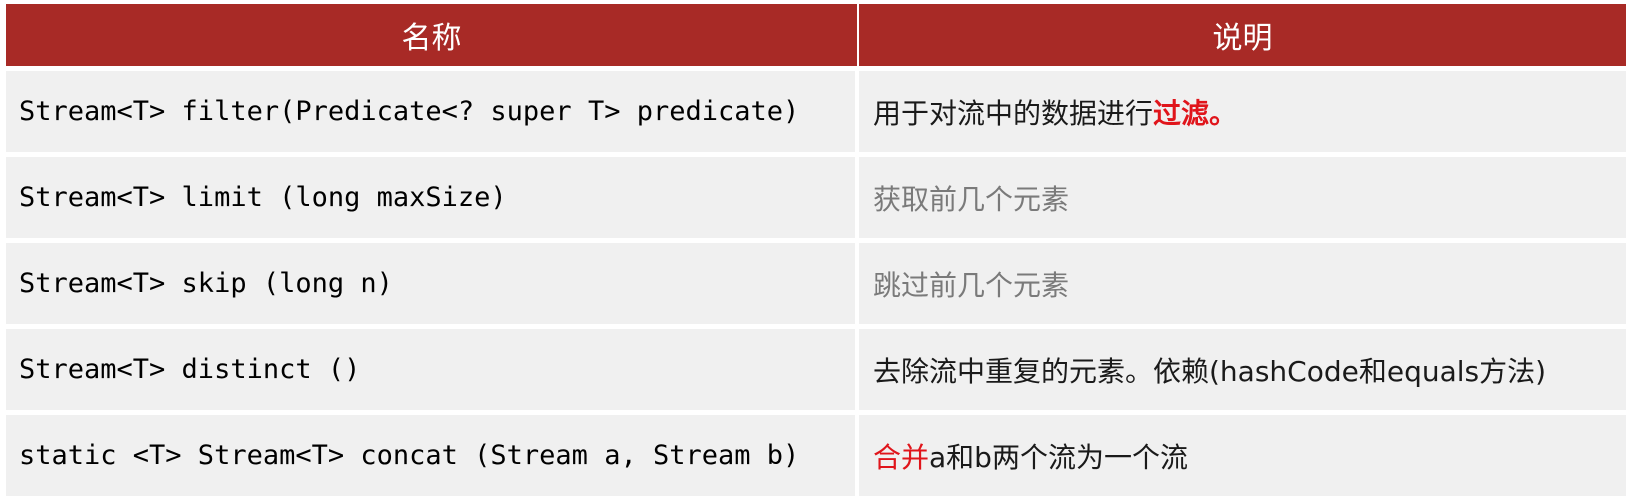 The image size is (1631, 496). Describe the element at coordinates (432, 283) in the screenshot. I see `method-signature: Stream<T> skip (long n)` at that location.